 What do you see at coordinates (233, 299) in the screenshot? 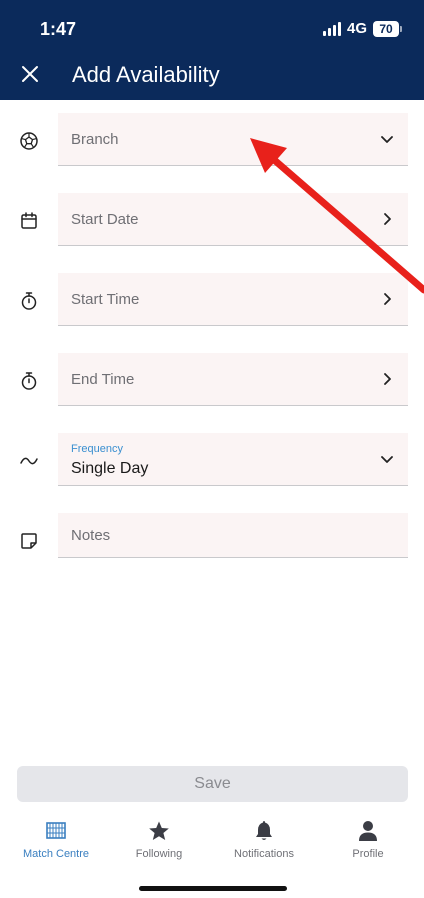
I see `start-time-field: Start Time` at bounding box center [233, 299].